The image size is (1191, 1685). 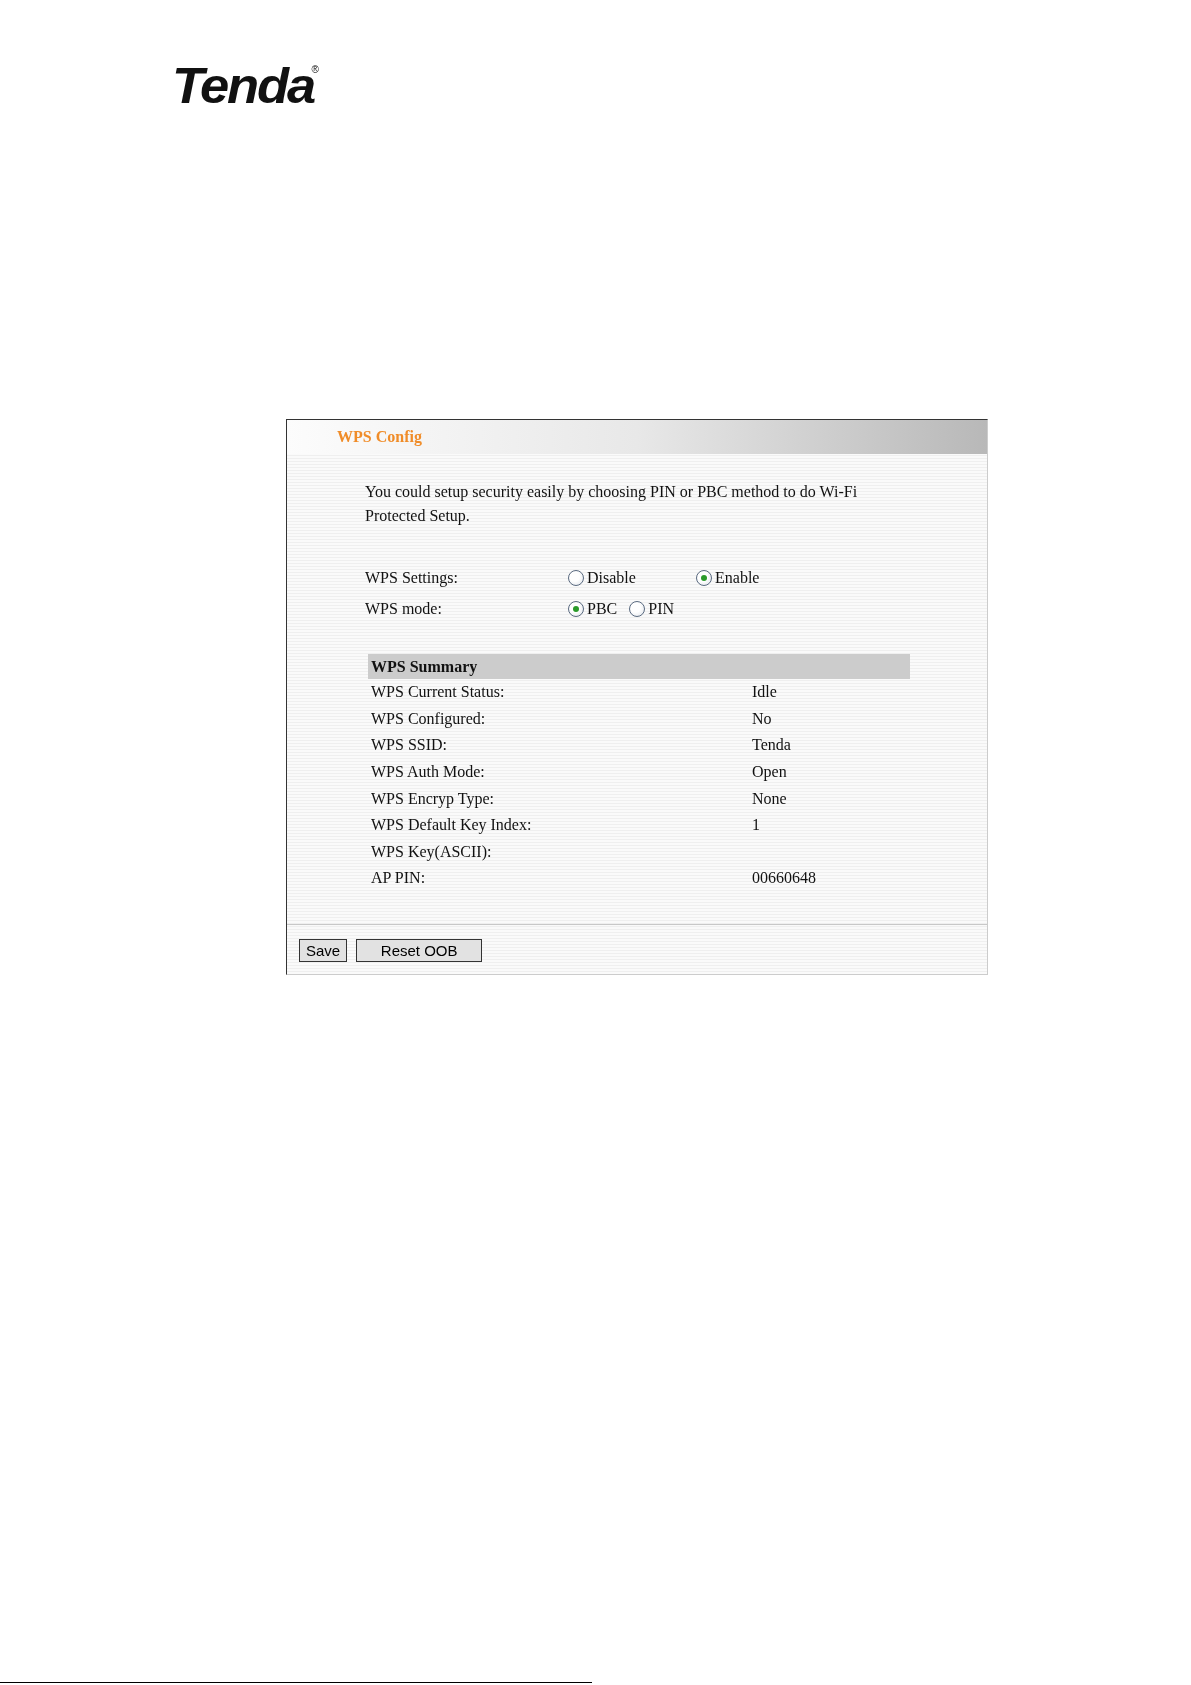 I want to click on summary-label: WPS Encryp Type:, so click(x=433, y=798).